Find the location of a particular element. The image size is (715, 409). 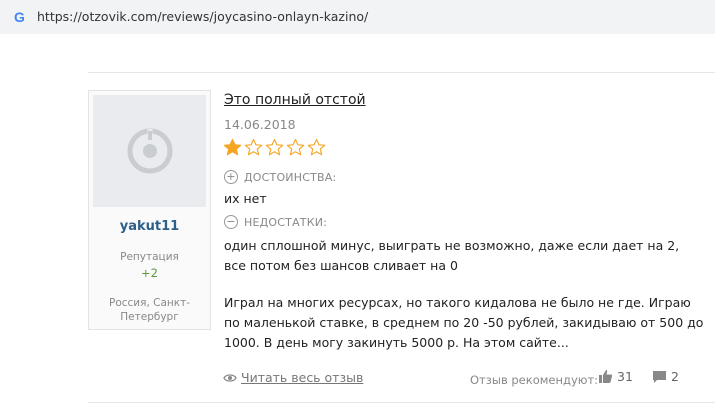

location-line-2: Петербург is located at coordinates (149, 317).